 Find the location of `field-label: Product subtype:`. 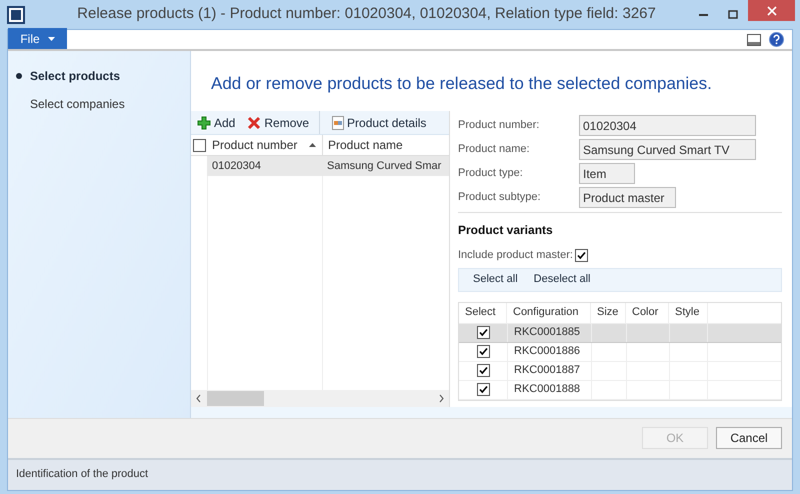

field-label: Product subtype: is located at coordinates (500, 198).